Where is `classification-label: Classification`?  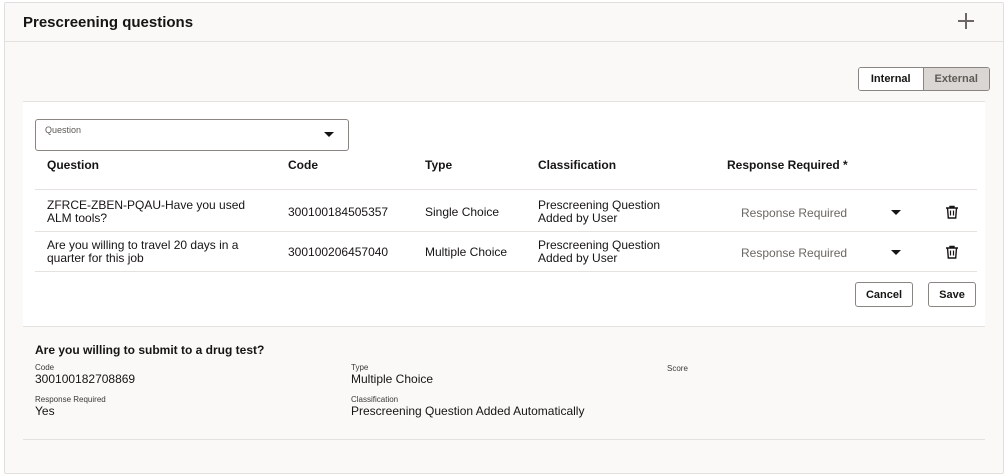
classification-label: Classification is located at coordinates (375, 399).